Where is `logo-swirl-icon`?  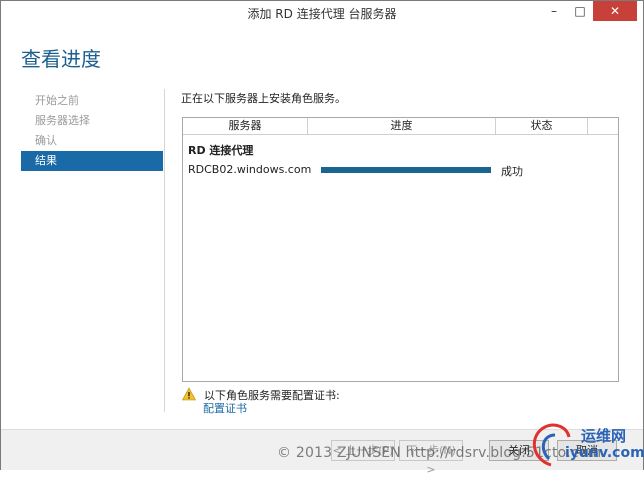 logo-swirl-icon is located at coordinates (552, 445).